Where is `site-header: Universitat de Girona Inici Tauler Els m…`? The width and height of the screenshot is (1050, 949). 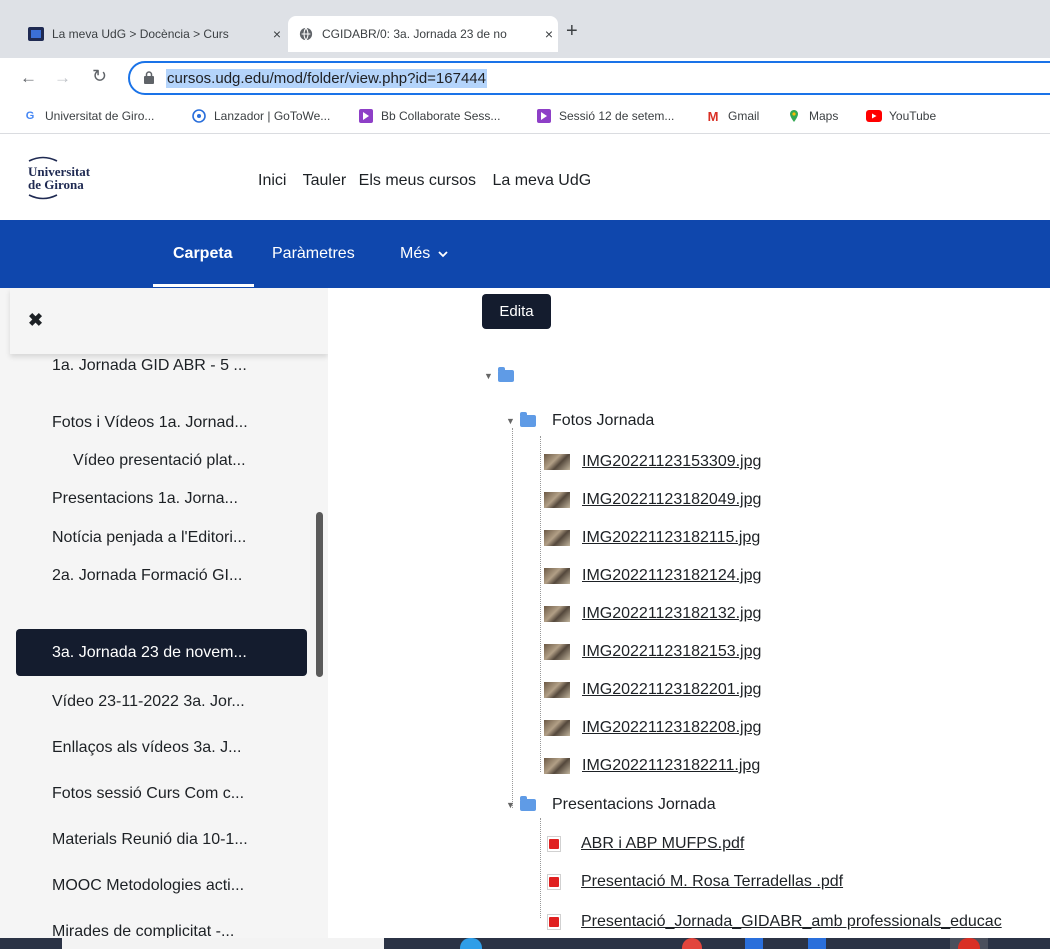
site-header: Universitat de Girona Inici Tauler Els m… is located at coordinates (525, 177).